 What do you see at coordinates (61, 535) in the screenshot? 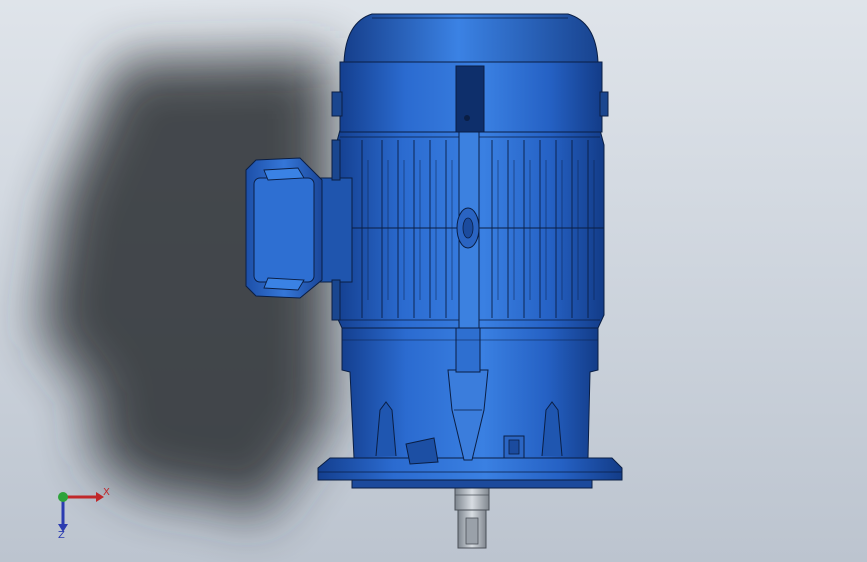
I see `axis-z-label: Z` at bounding box center [61, 535].